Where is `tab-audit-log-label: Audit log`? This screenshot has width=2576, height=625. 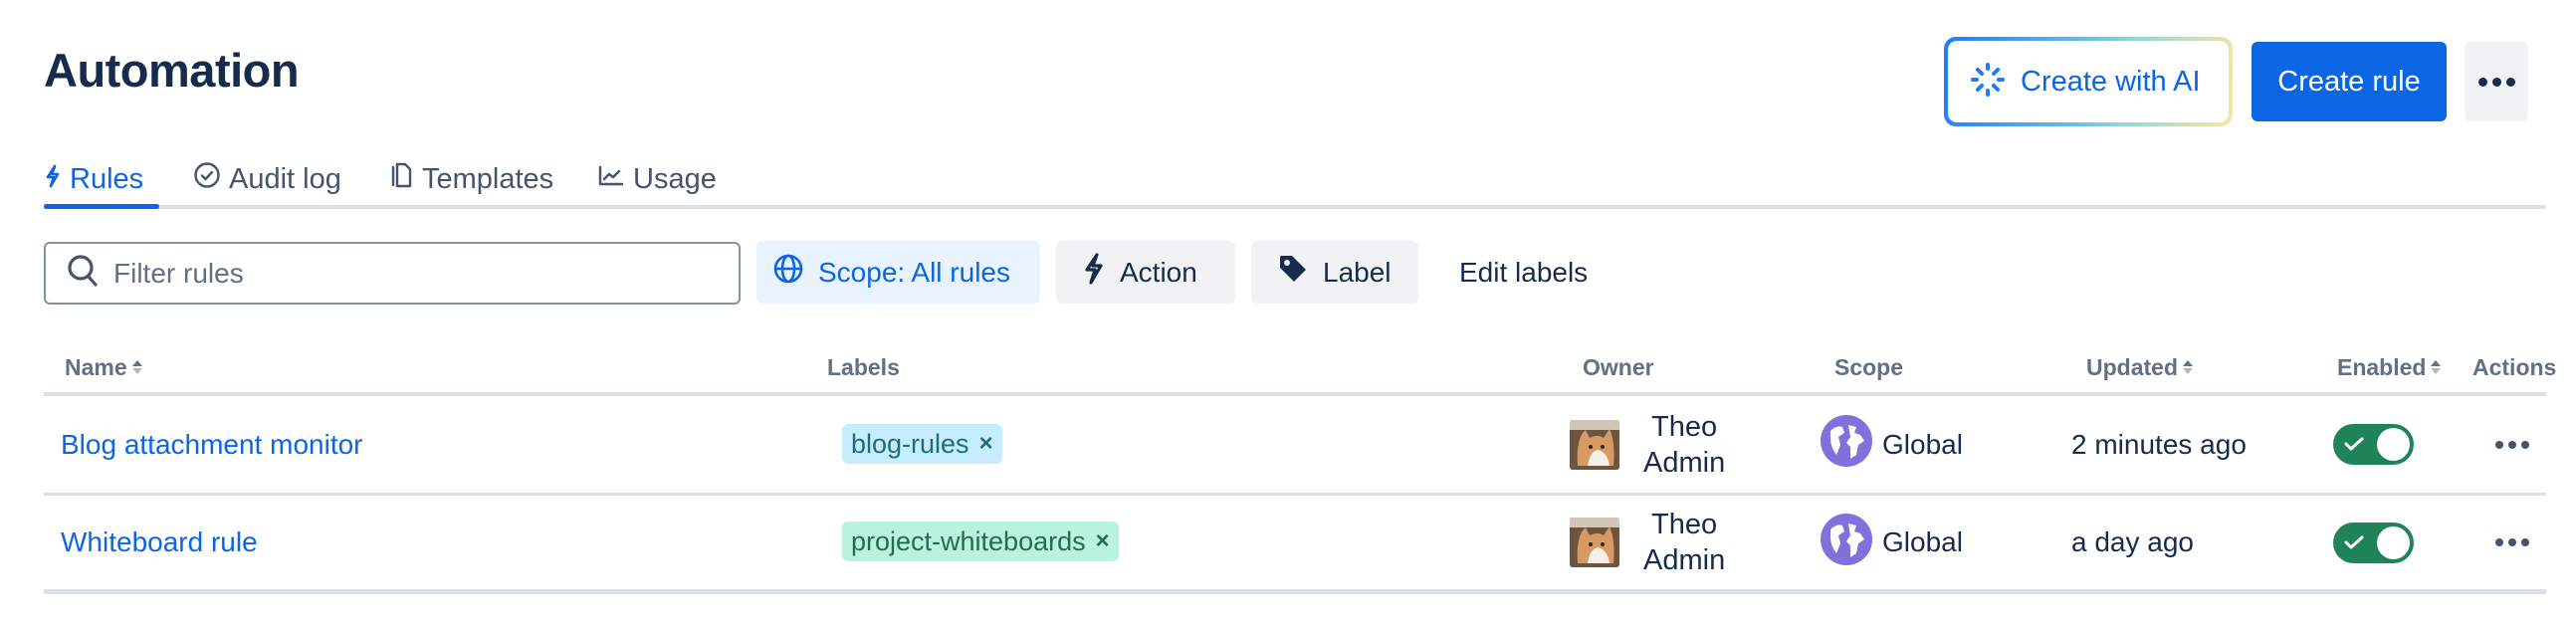
tab-audit-log-label: Audit log is located at coordinates (285, 178).